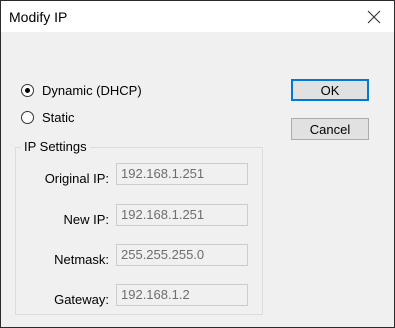 The height and width of the screenshot is (328, 395). Describe the element at coordinates (58, 117) in the screenshot. I see `radio-label-static: Static` at that location.